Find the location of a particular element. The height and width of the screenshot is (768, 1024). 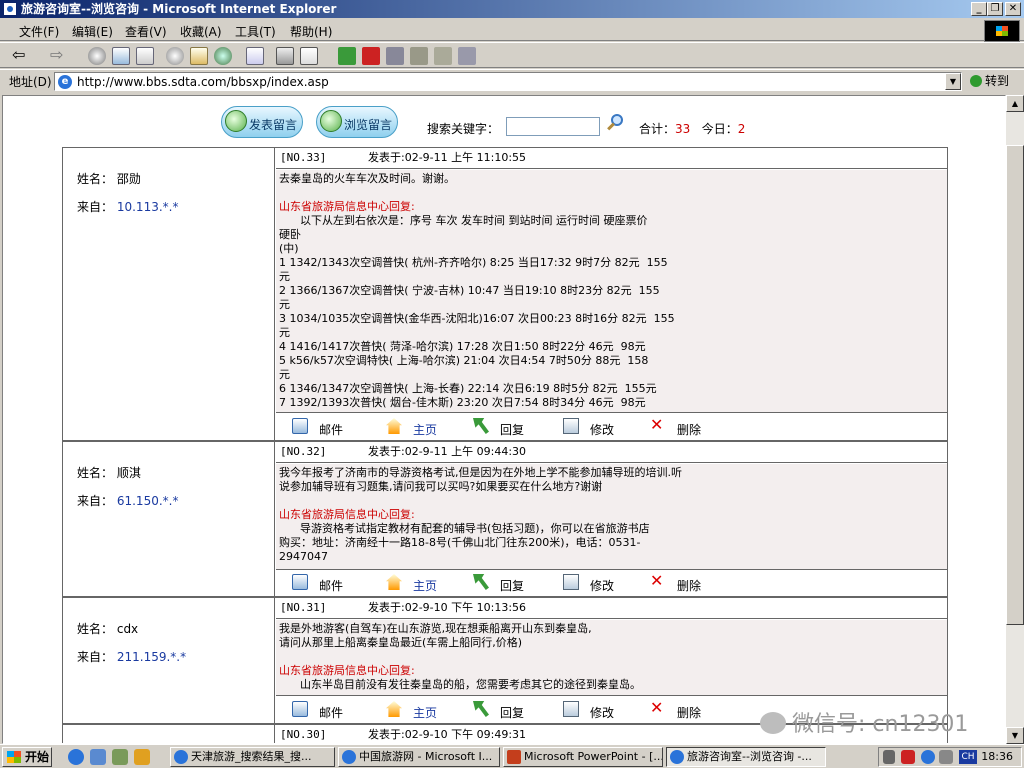

plugin-icon is located at coordinates (371, 56).